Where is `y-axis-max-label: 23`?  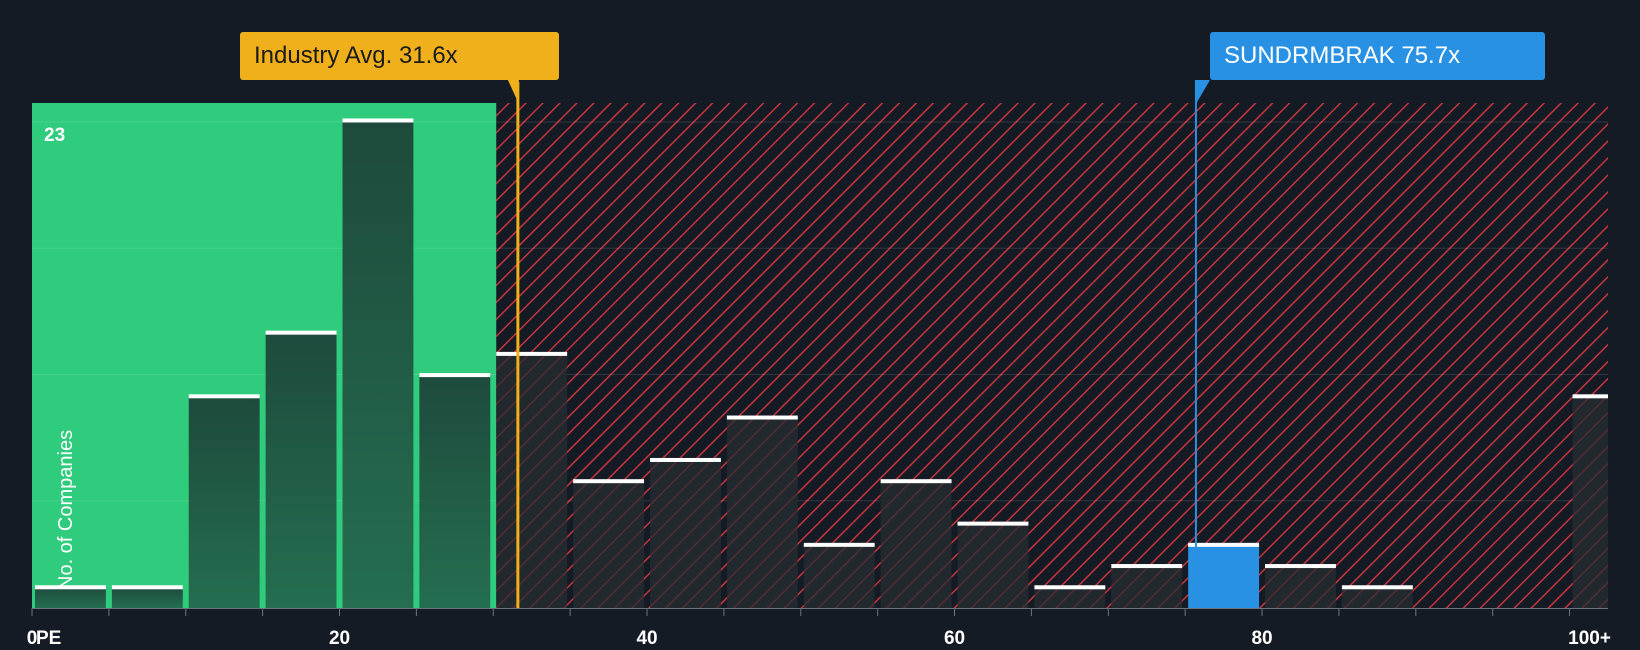 y-axis-max-label: 23 is located at coordinates (55, 135).